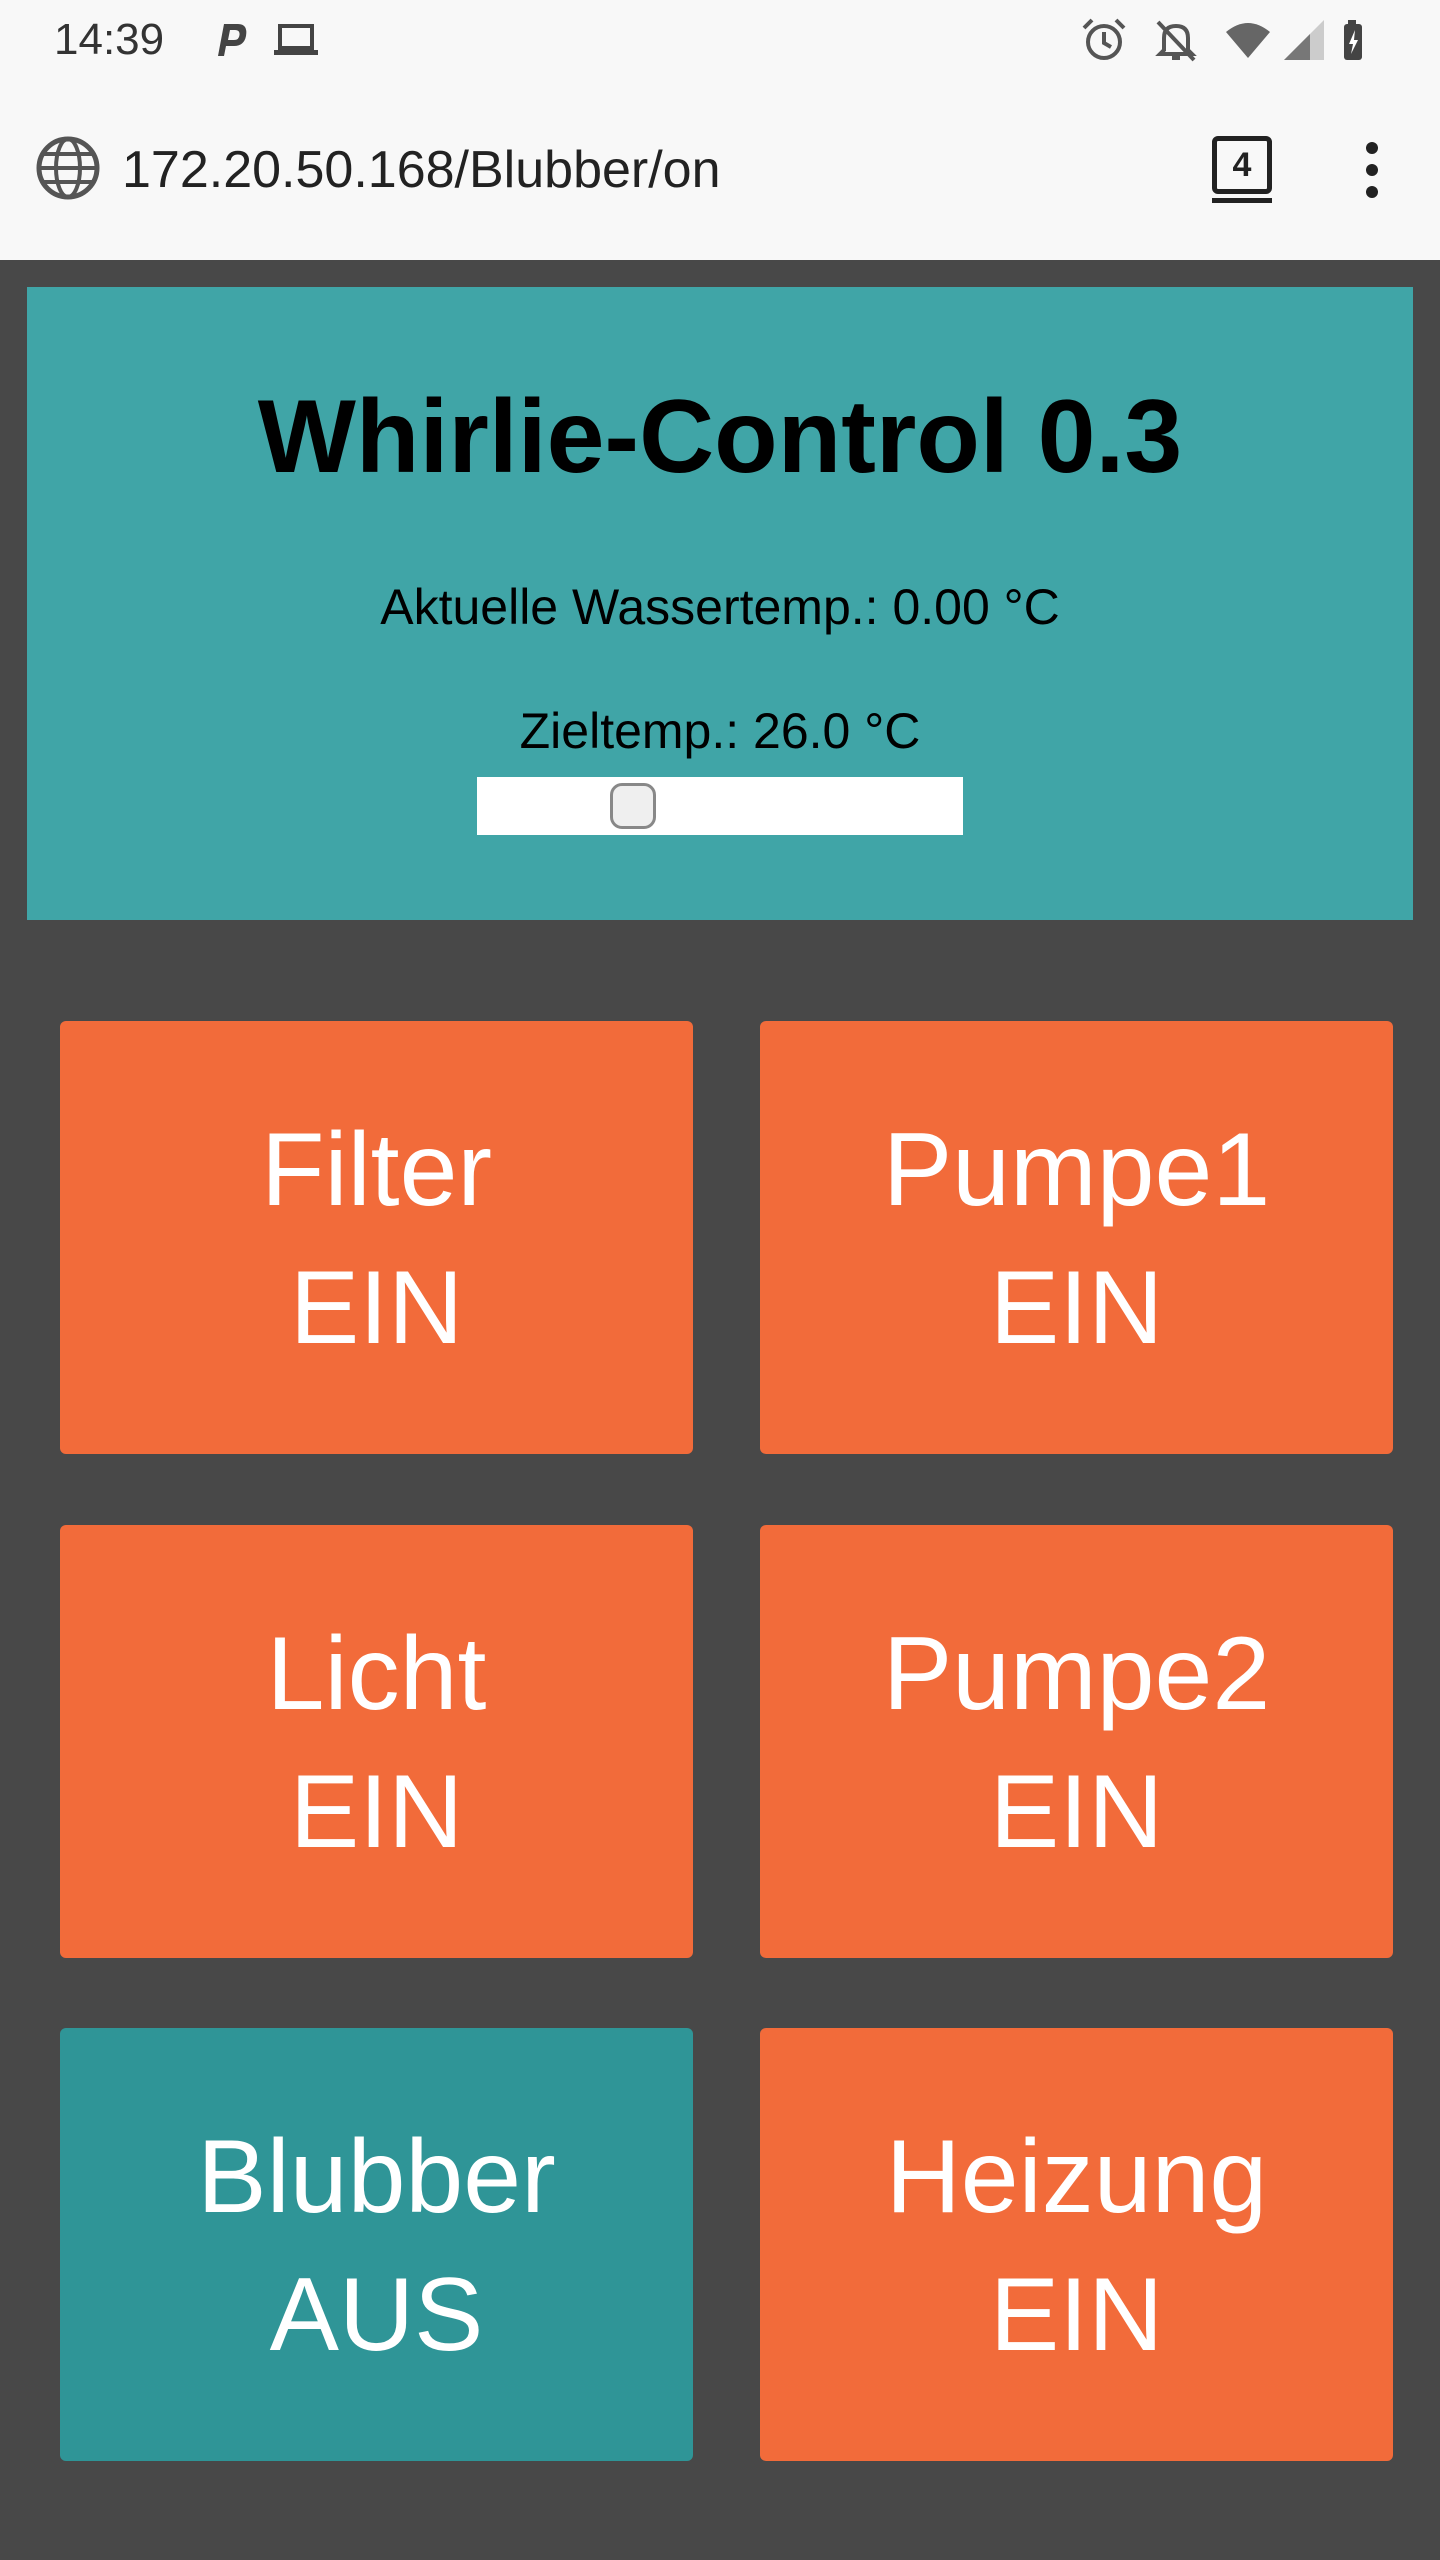  What do you see at coordinates (376, 1812) in the screenshot?
I see `light-state: EIN` at bounding box center [376, 1812].